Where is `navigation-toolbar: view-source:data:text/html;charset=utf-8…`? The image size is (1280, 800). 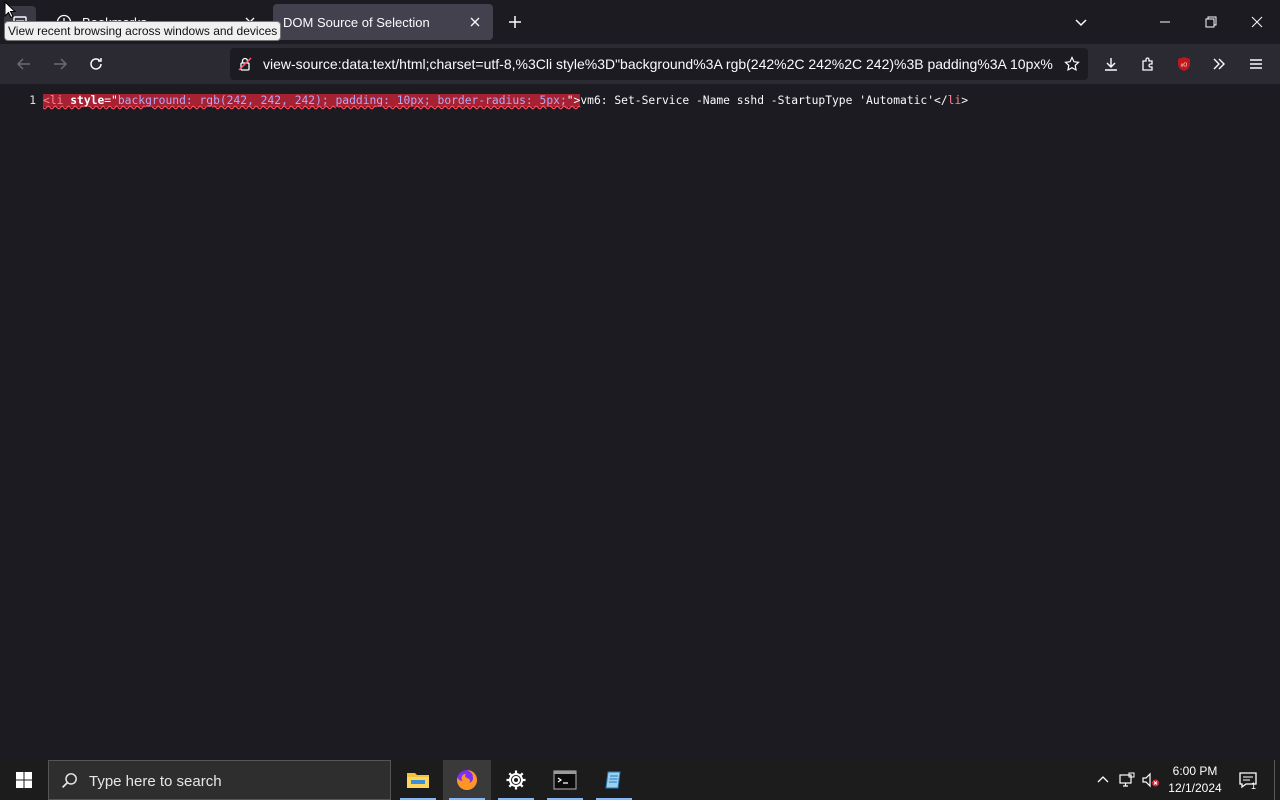
navigation-toolbar: view-source:data:text/html;charset=utf-8… is located at coordinates (640, 64).